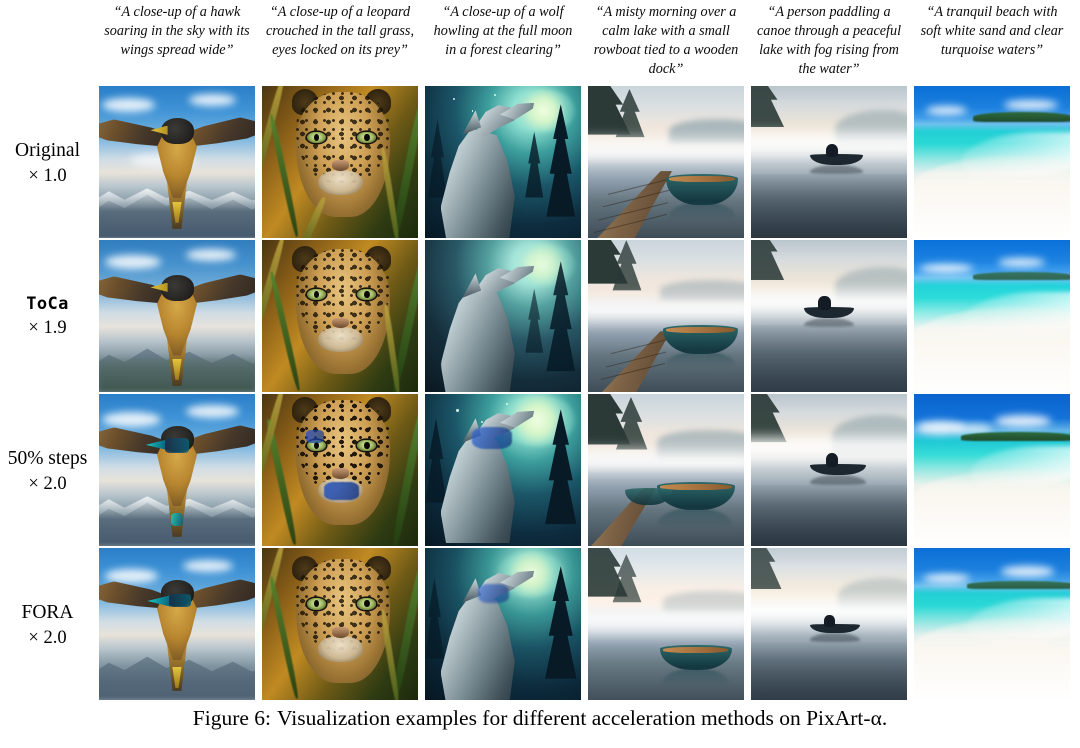  Describe the element at coordinates (49, 42) in the screenshot. I see `header-gutter` at that location.